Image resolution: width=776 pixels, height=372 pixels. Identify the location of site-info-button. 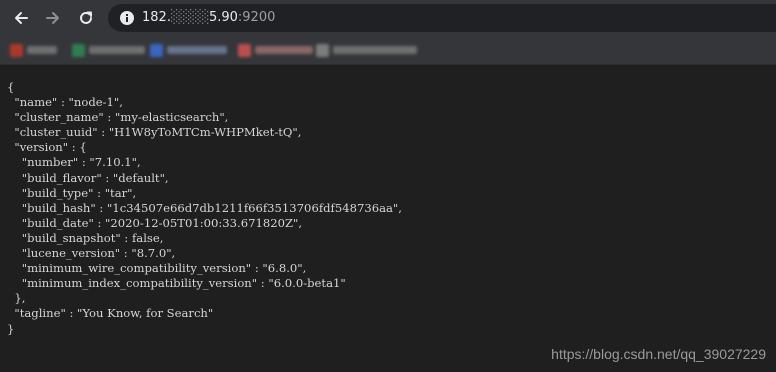
(127, 18).